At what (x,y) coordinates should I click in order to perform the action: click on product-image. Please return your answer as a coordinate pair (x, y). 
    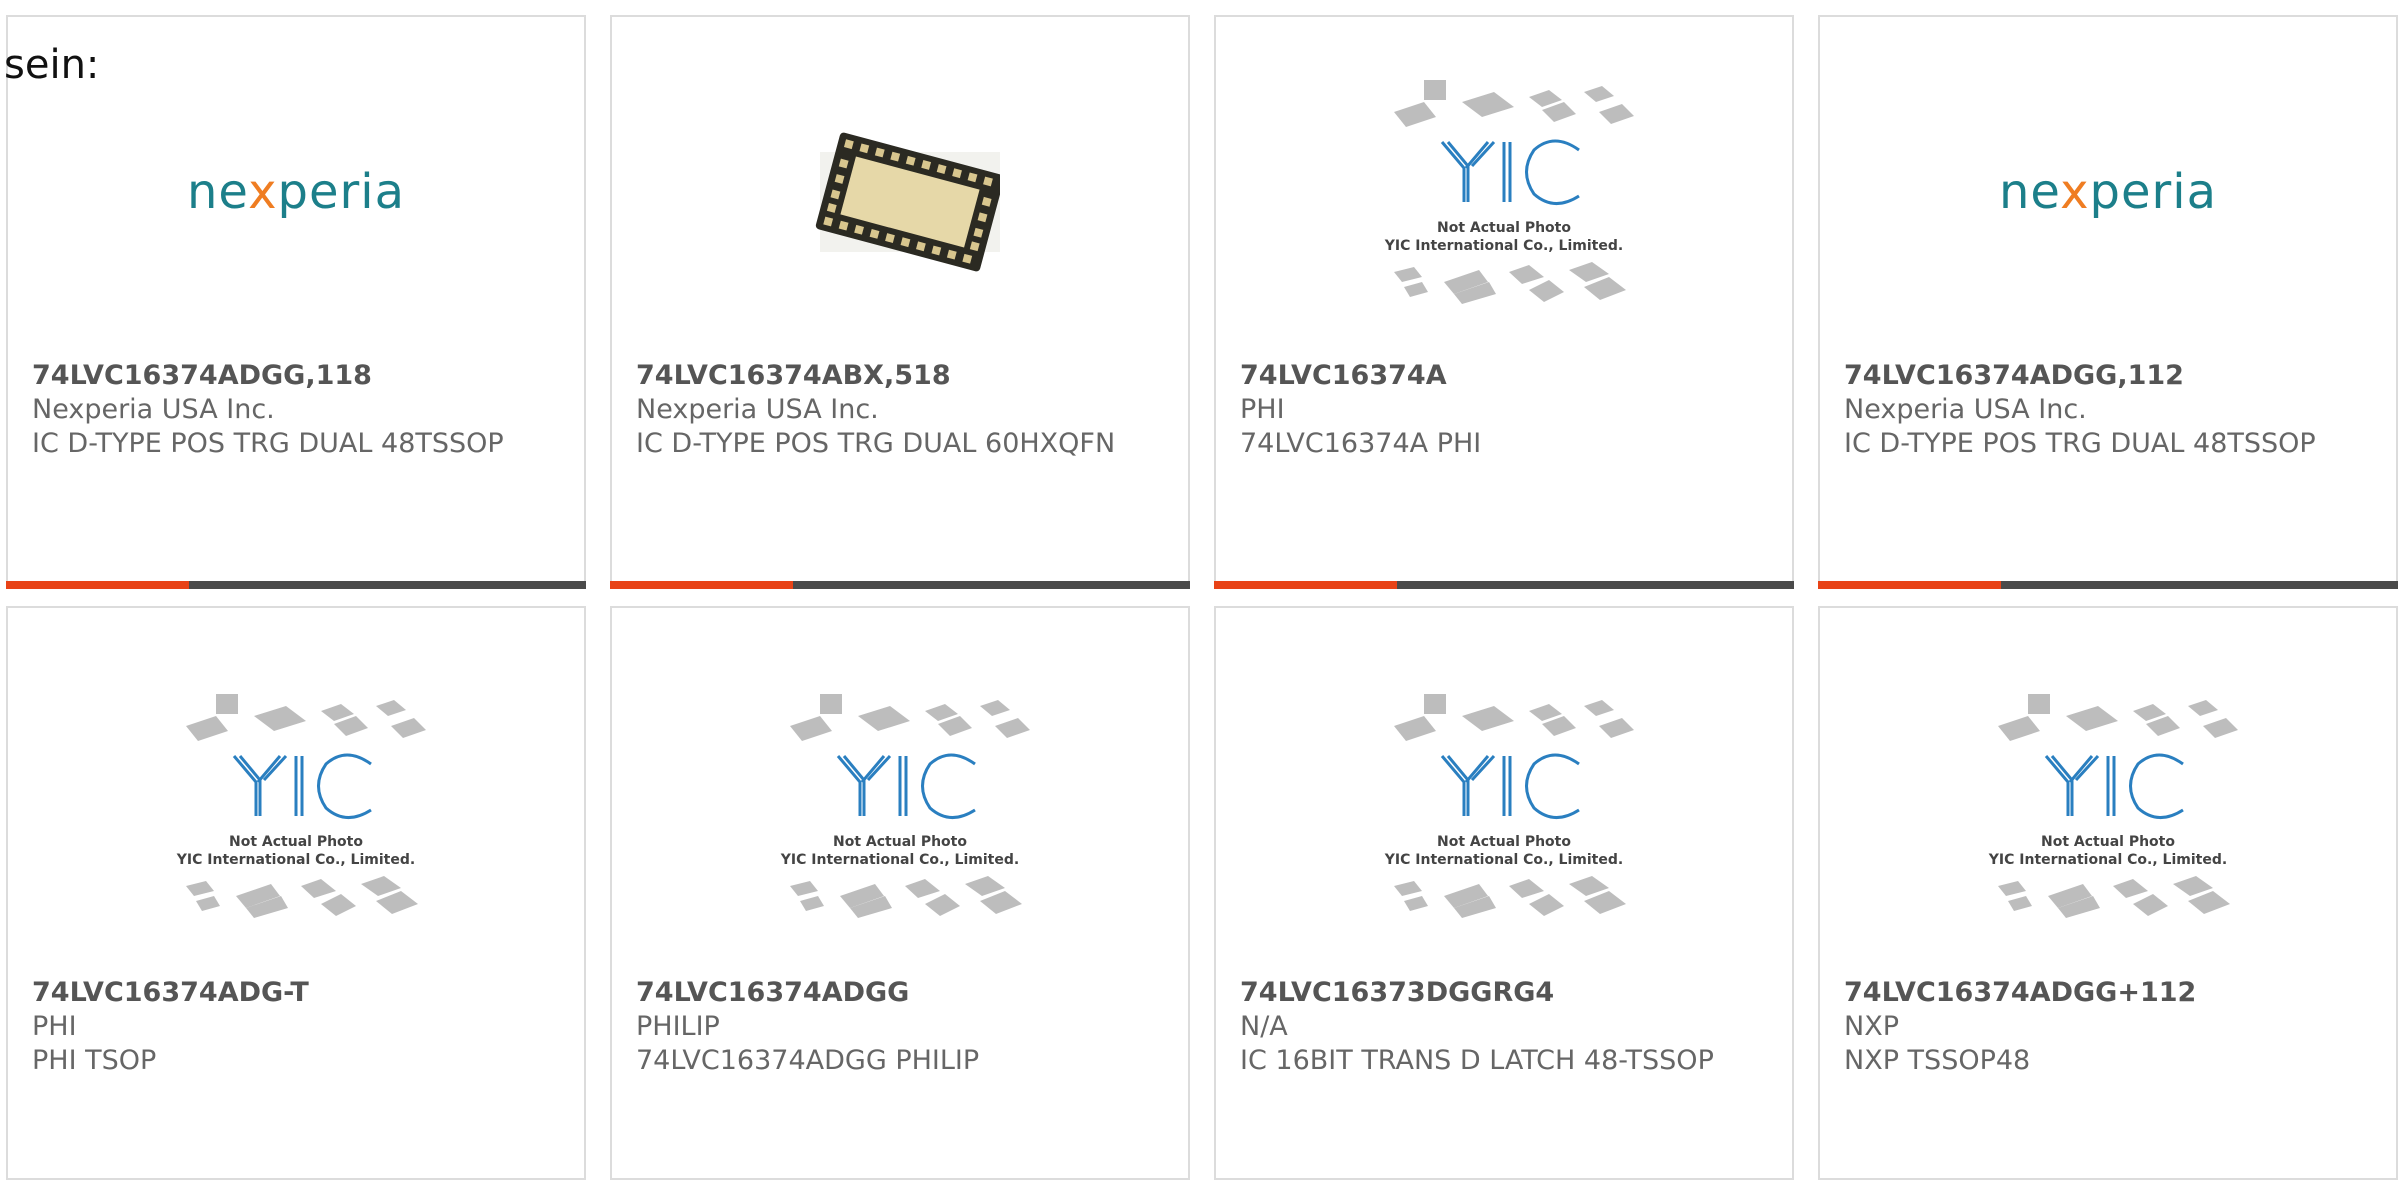
    Looking at the image, I should click on (900, 192).